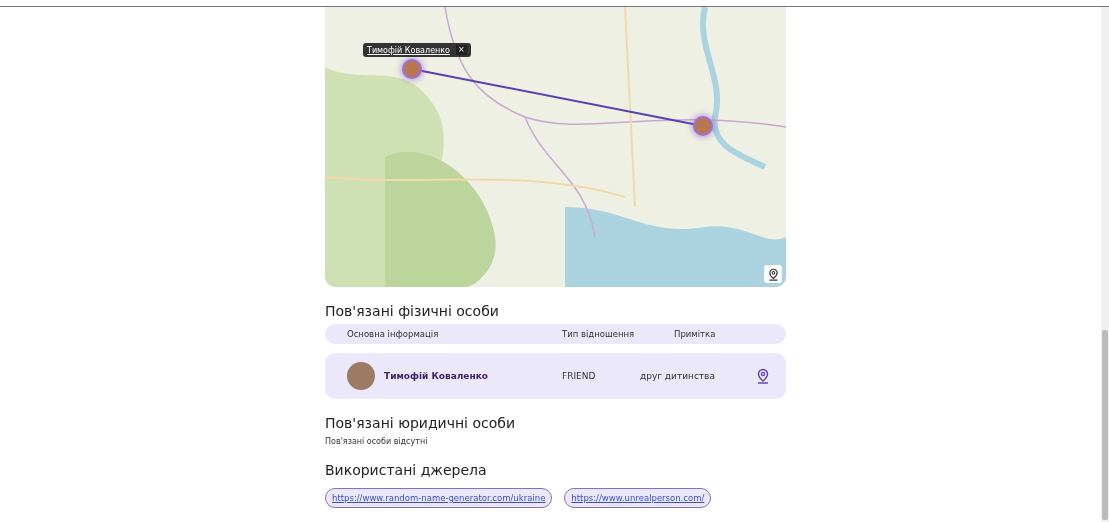 The width and height of the screenshot is (1109, 522). I want to click on table-cell-text: FRIEND, so click(579, 376).